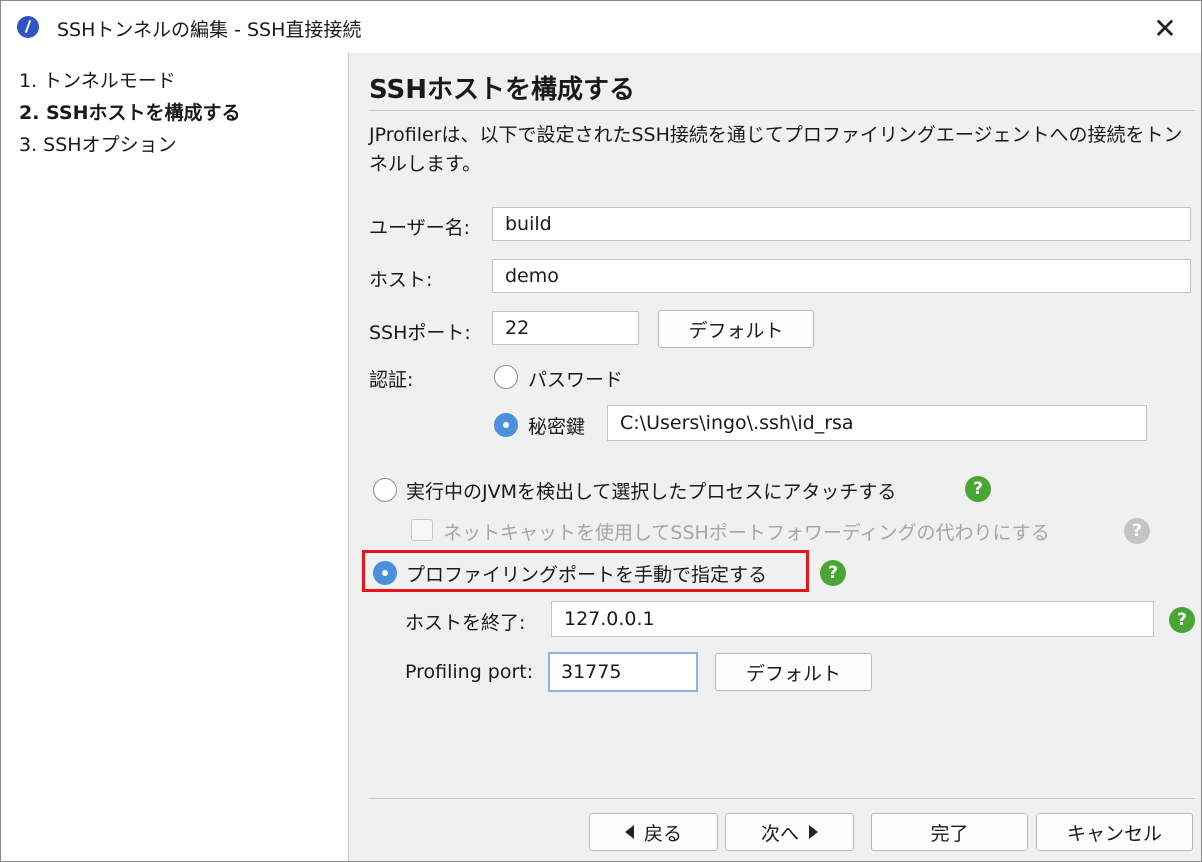 This screenshot has height=862, width=1202. I want to click on cancel-button: キャンセル, so click(1114, 832).